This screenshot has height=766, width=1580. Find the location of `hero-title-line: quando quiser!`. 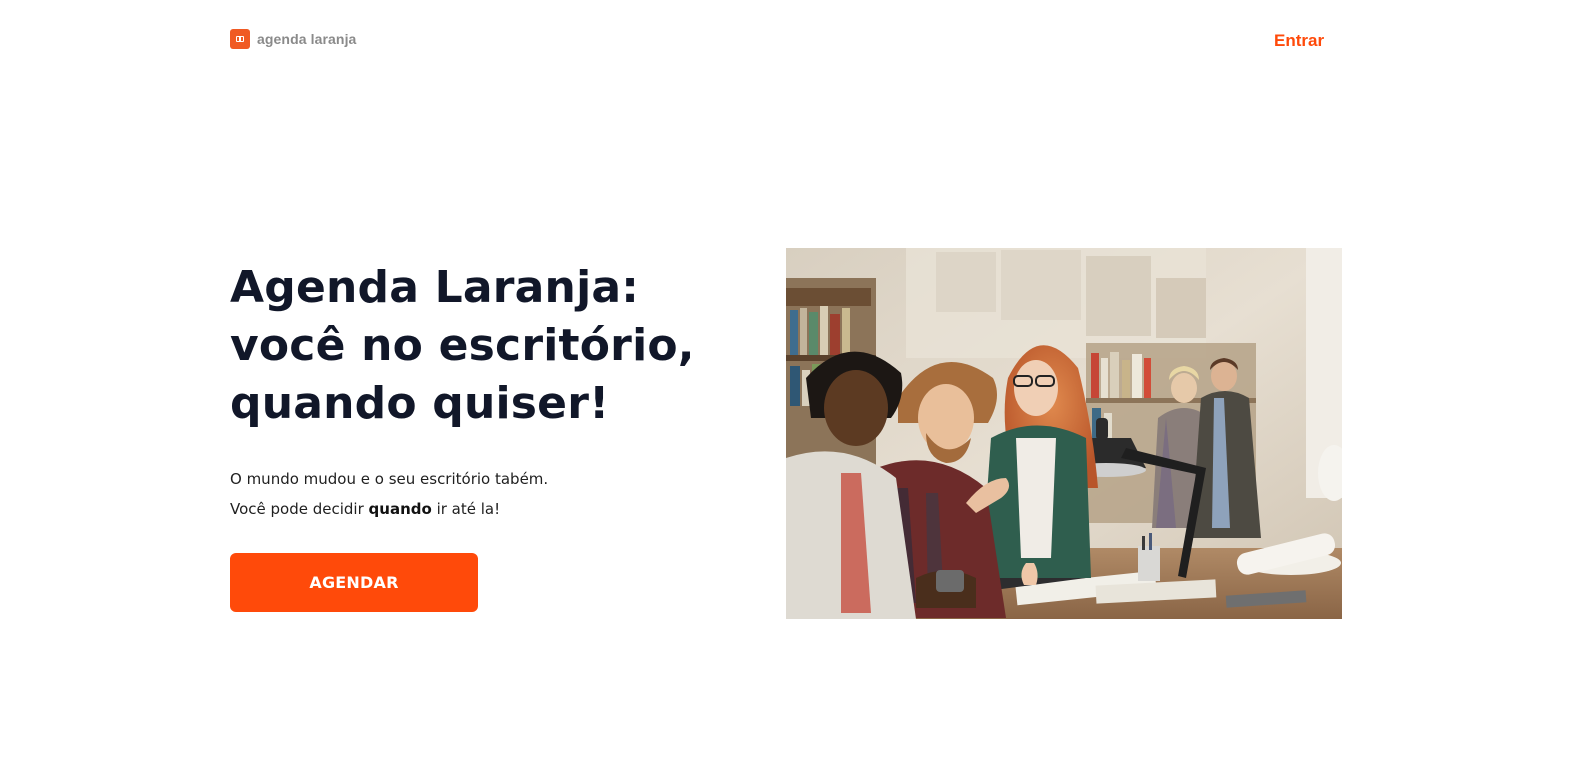

hero-title-line: quando quiser! is located at coordinates (420, 403).